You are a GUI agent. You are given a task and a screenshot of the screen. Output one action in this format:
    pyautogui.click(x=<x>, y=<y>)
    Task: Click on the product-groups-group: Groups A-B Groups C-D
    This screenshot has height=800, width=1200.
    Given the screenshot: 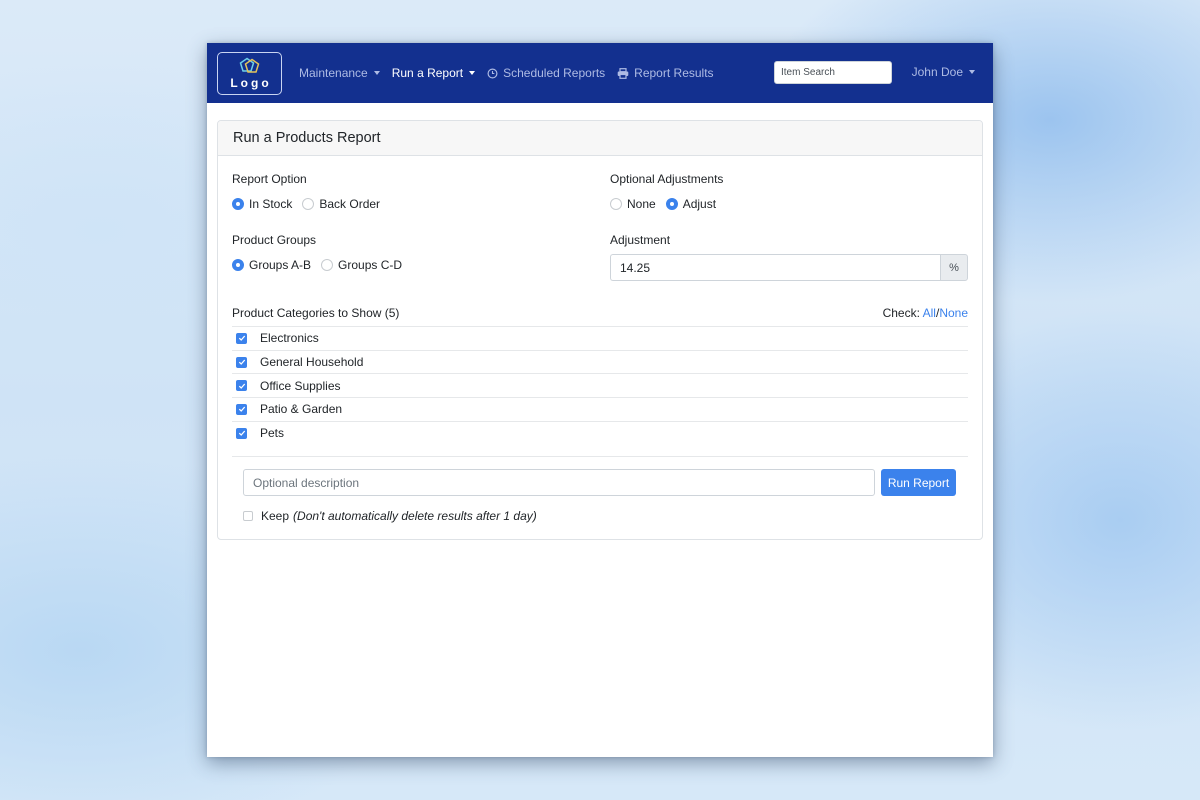 What is the action you would take?
    pyautogui.click(x=322, y=265)
    